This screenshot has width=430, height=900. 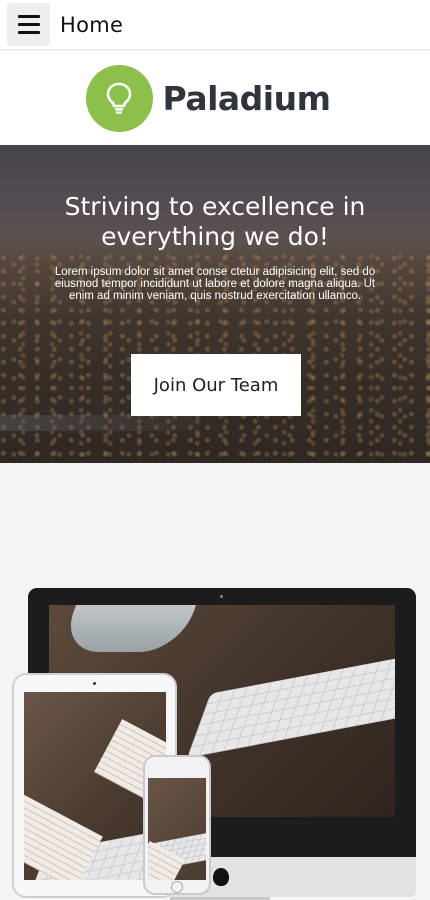 What do you see at coordinates (92, 24) in the screenshot?
I see `page-title: Home` at bounding box center [92, 24].